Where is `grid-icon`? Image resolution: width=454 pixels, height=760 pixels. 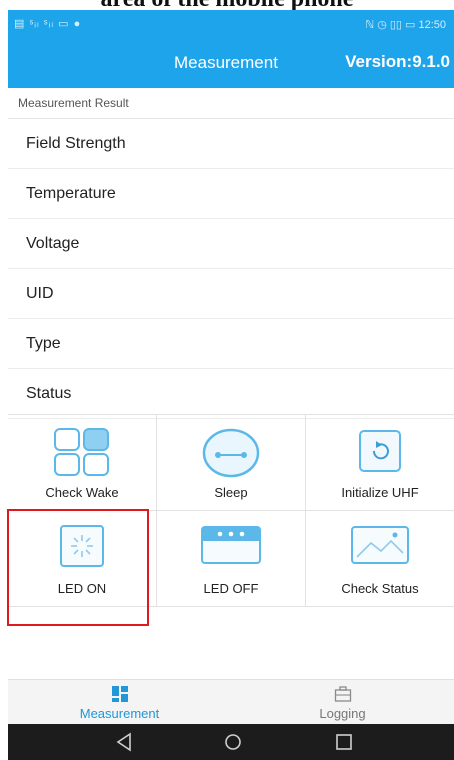 grid-icon is located at coordinates (82, 454).